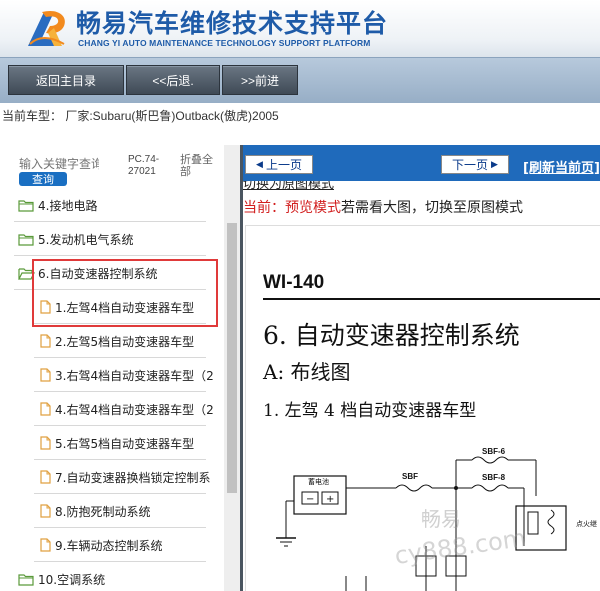 This screenshot has height=591, width=600. What do you see at coordinates (494, 451) in the screenshot?
I see `sbf6-label: SBF-6` at bounding box center [494, 451].